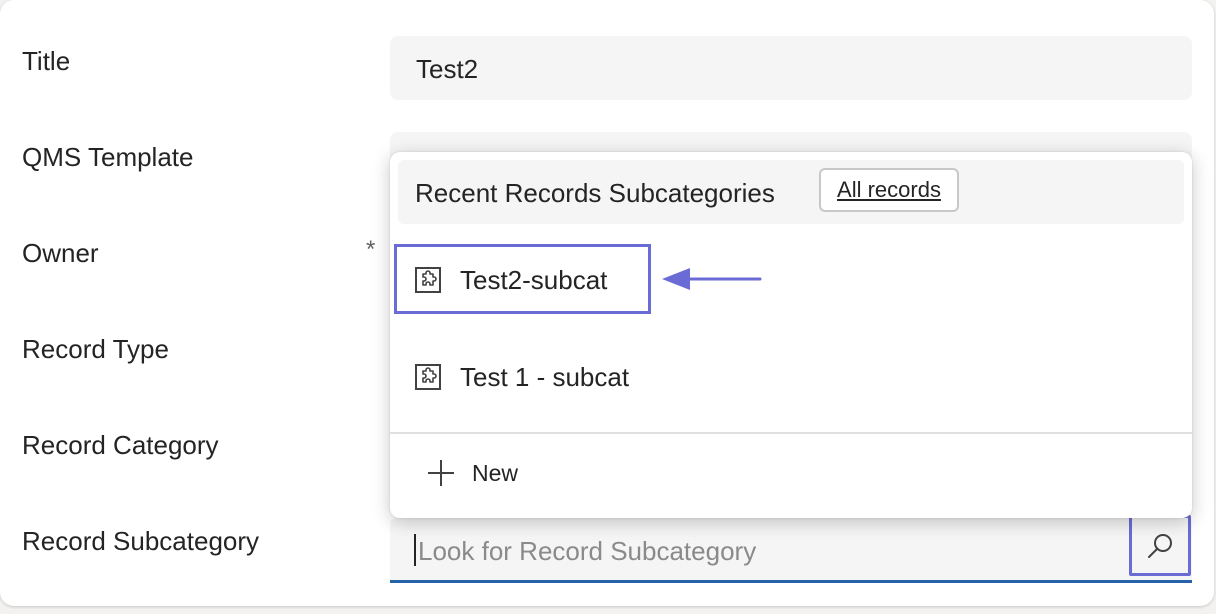 The image size is (1216, 614). Describe the element at coordinates (60, 253) in the screenshot. I see `owner-label: Owner` at that location.